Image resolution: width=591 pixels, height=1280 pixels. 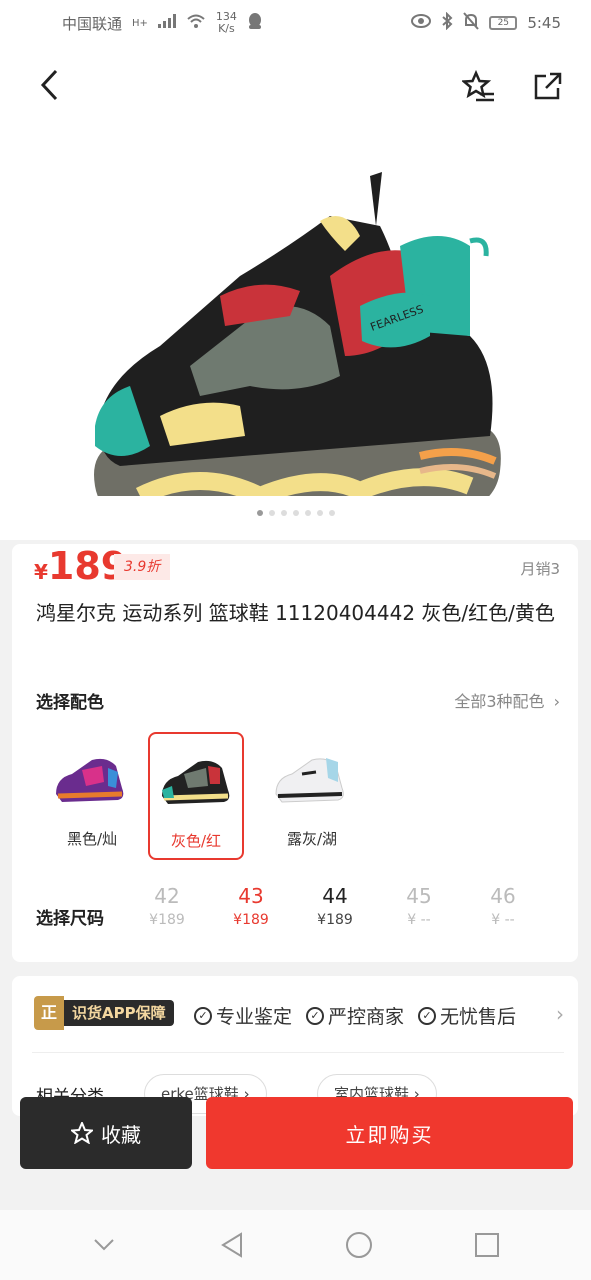 I want to click on network-type: H+, so click(x=140, y=23).